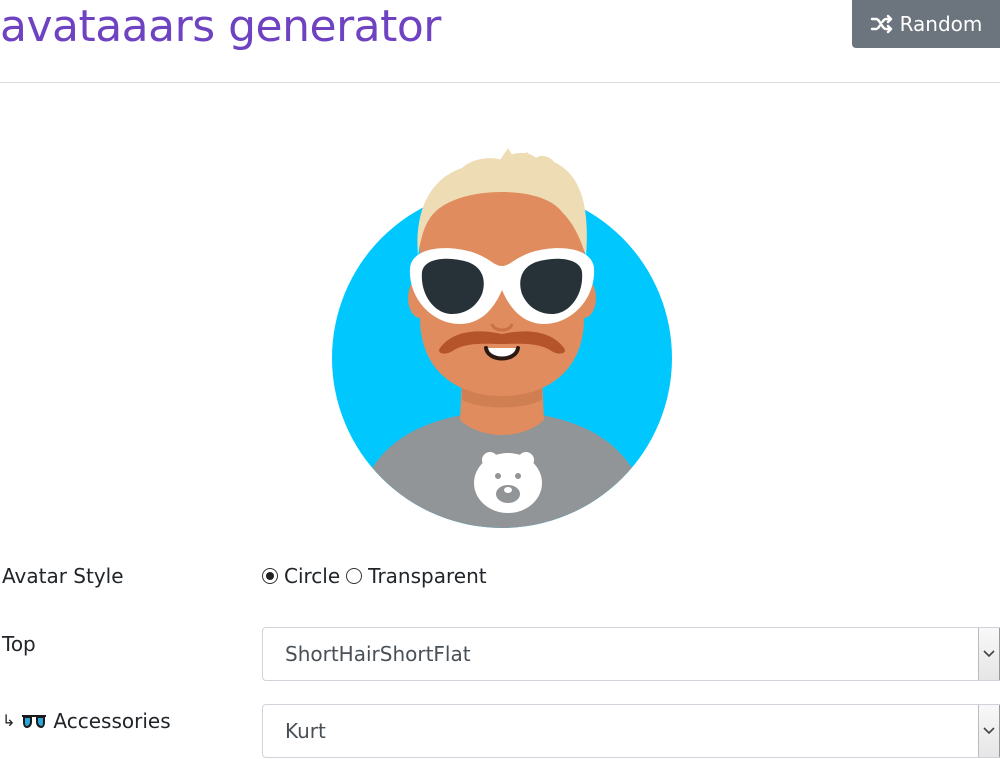 The width and height of the screenshot is (1000, 759). Describe the element at coordinates (112, 721) in the screenshot. I see `accessories-label: Accessories` at that location.